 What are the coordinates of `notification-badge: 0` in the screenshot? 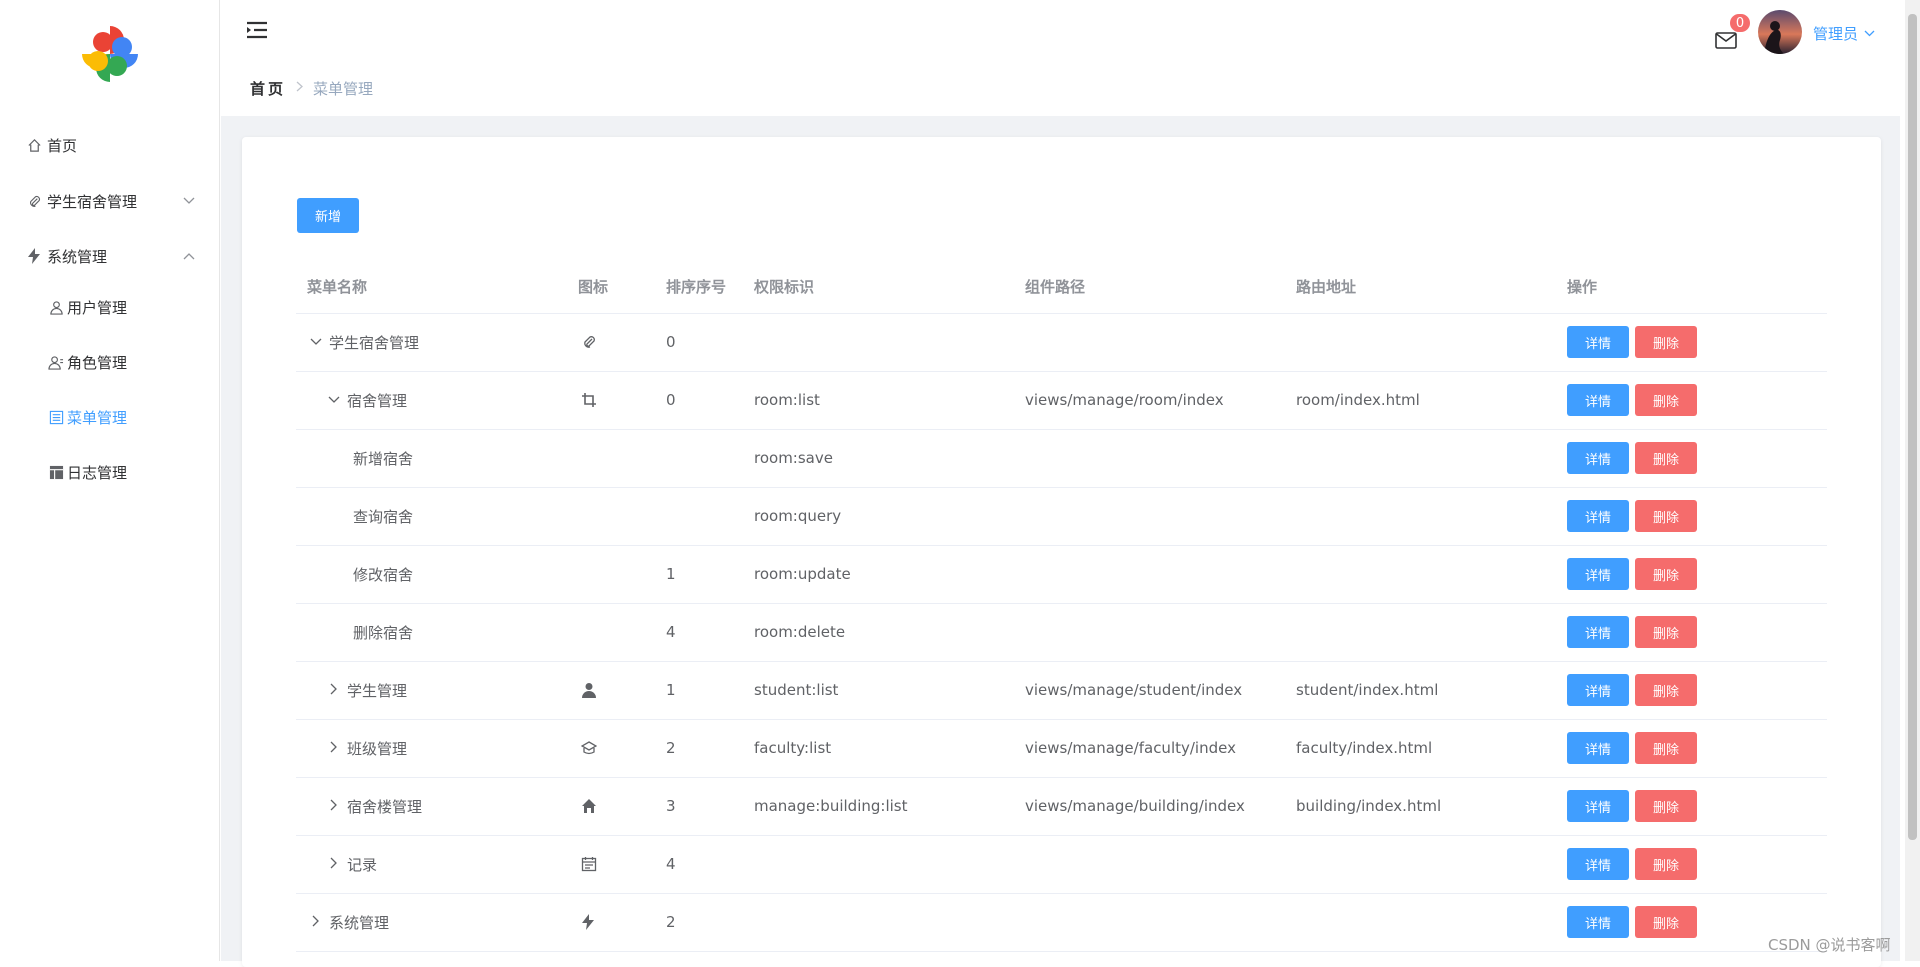 It's located at (1740, 23).